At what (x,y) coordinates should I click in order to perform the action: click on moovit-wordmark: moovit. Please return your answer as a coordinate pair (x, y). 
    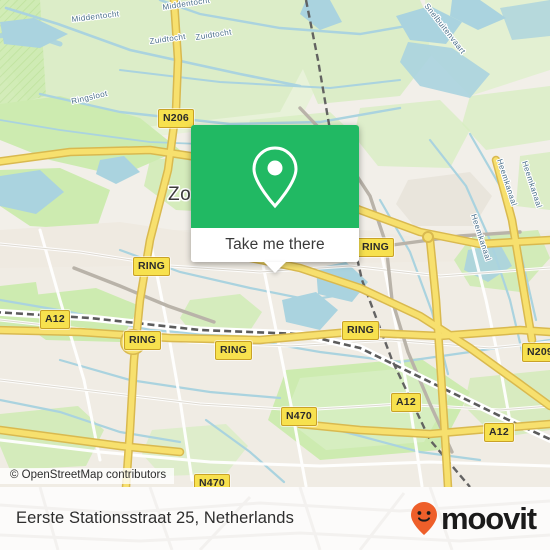
    Looking at the image, I should click on (488, 518).